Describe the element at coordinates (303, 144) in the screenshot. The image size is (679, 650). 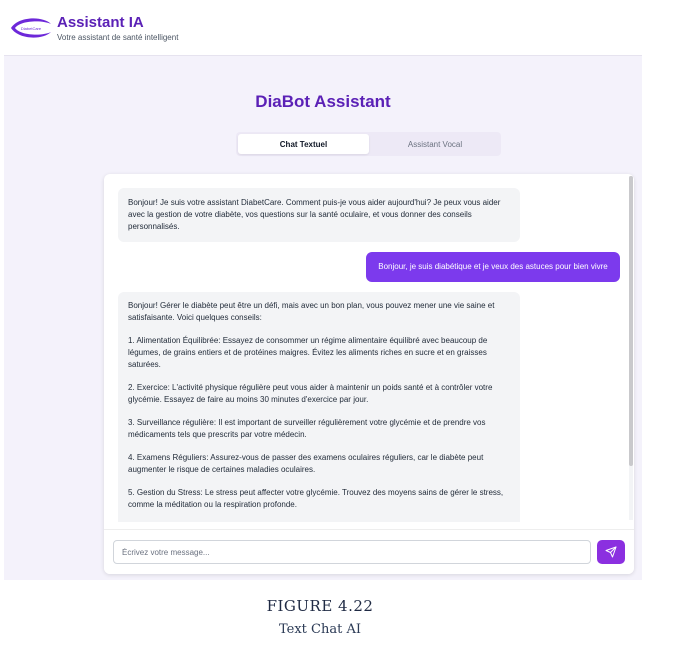
I see `tab-chat-textuel: Chat Textuel` at that location.